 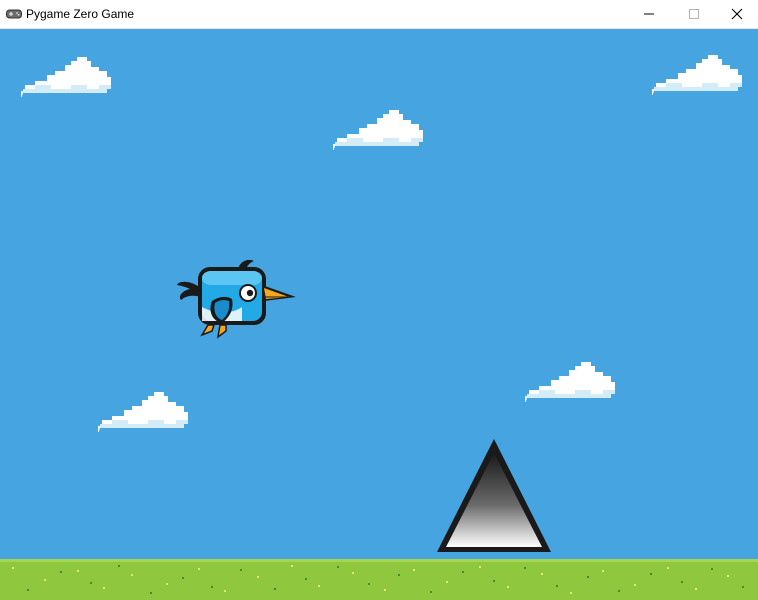 I want to click on bird-sprite, so click(x=236, y=299).